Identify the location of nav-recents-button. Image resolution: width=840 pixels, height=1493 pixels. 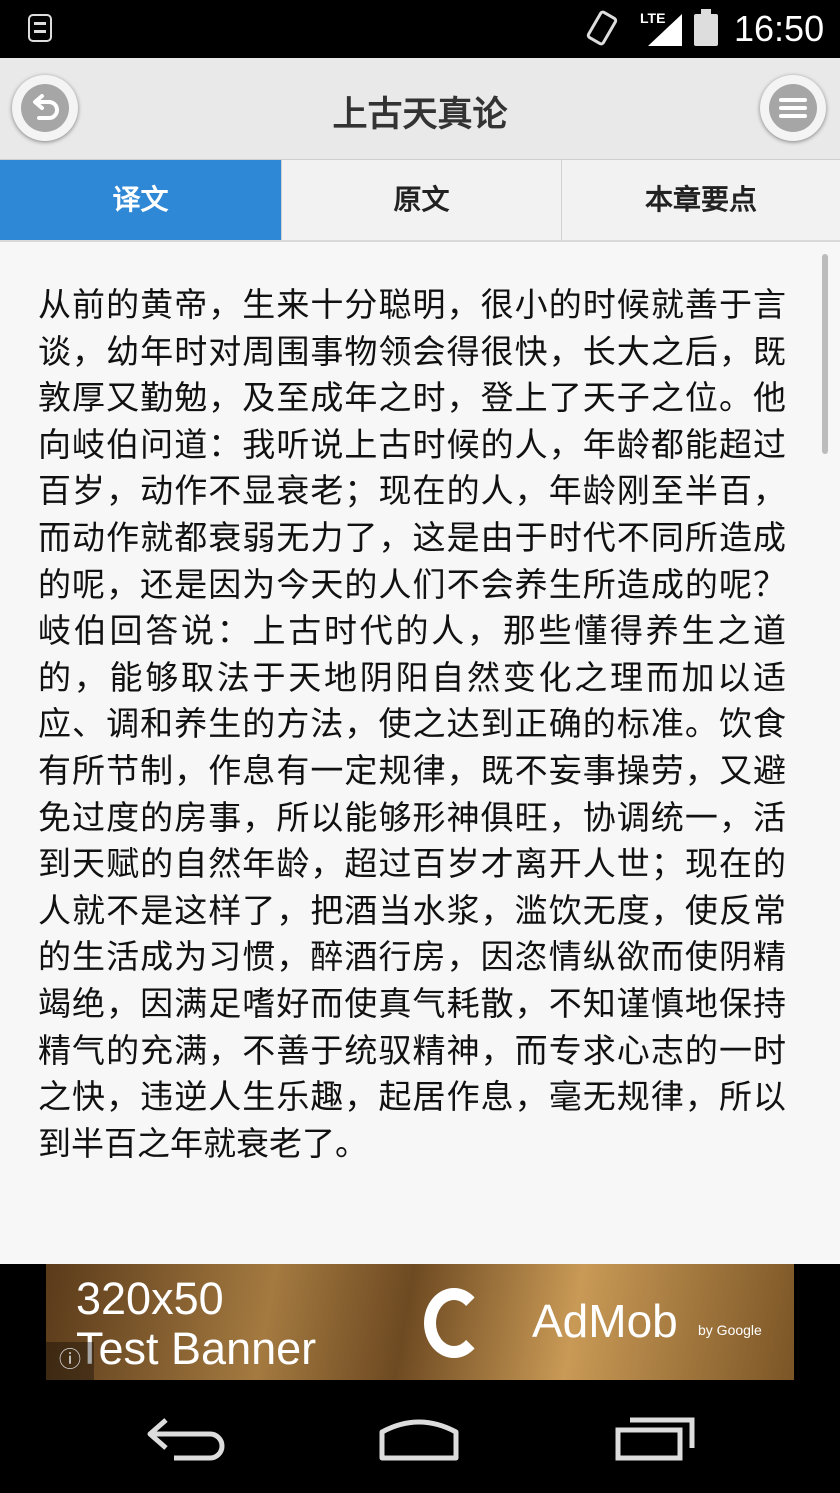
(655, 1437).